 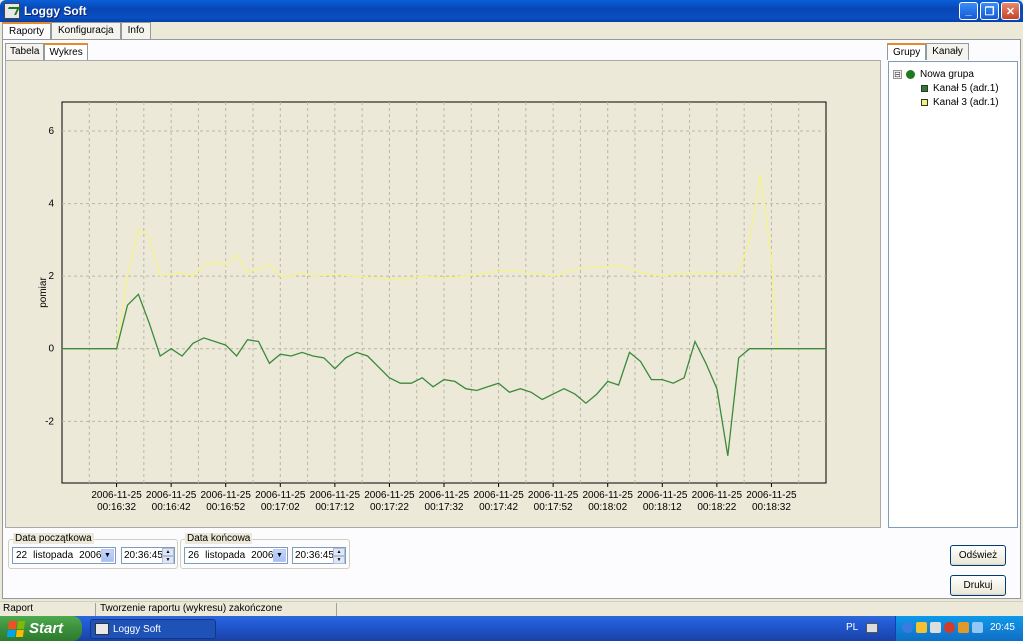 What do you see at coordinates (55, 11) in the screenshot?
I see `window-title: Loggy Soft` at bounding box center [55, 11].